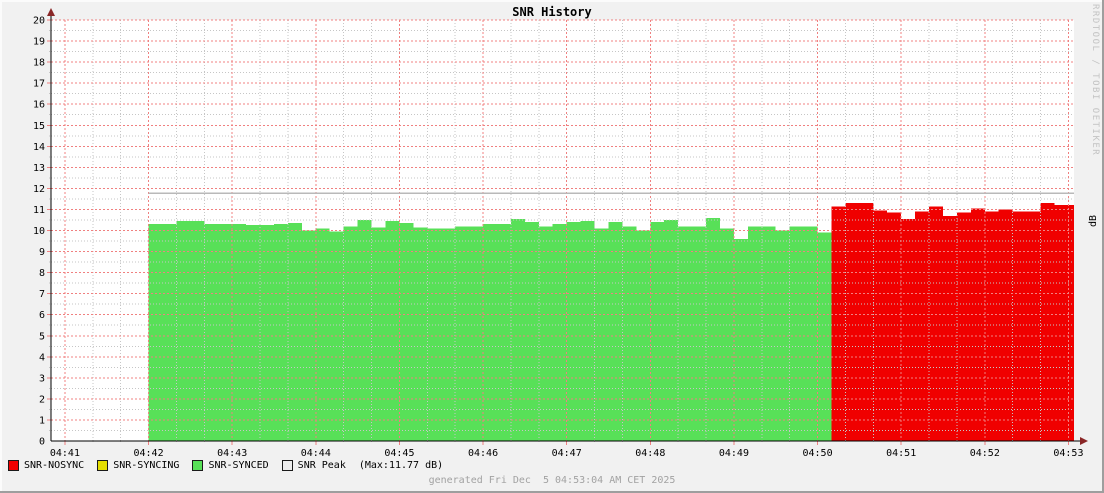  Describe the element at coordinates (901, 453) in the screenshot. I see `svg-text: 04:51` at that location.